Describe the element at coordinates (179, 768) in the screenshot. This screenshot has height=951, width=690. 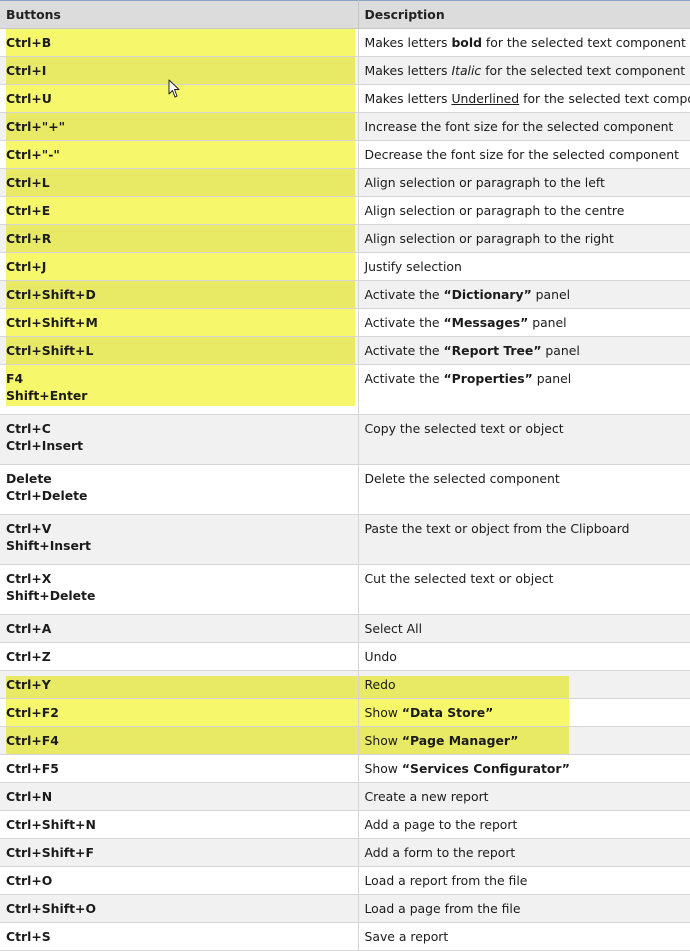
I see `shortcut-keys-cell: Ctrl+F5` at that location.